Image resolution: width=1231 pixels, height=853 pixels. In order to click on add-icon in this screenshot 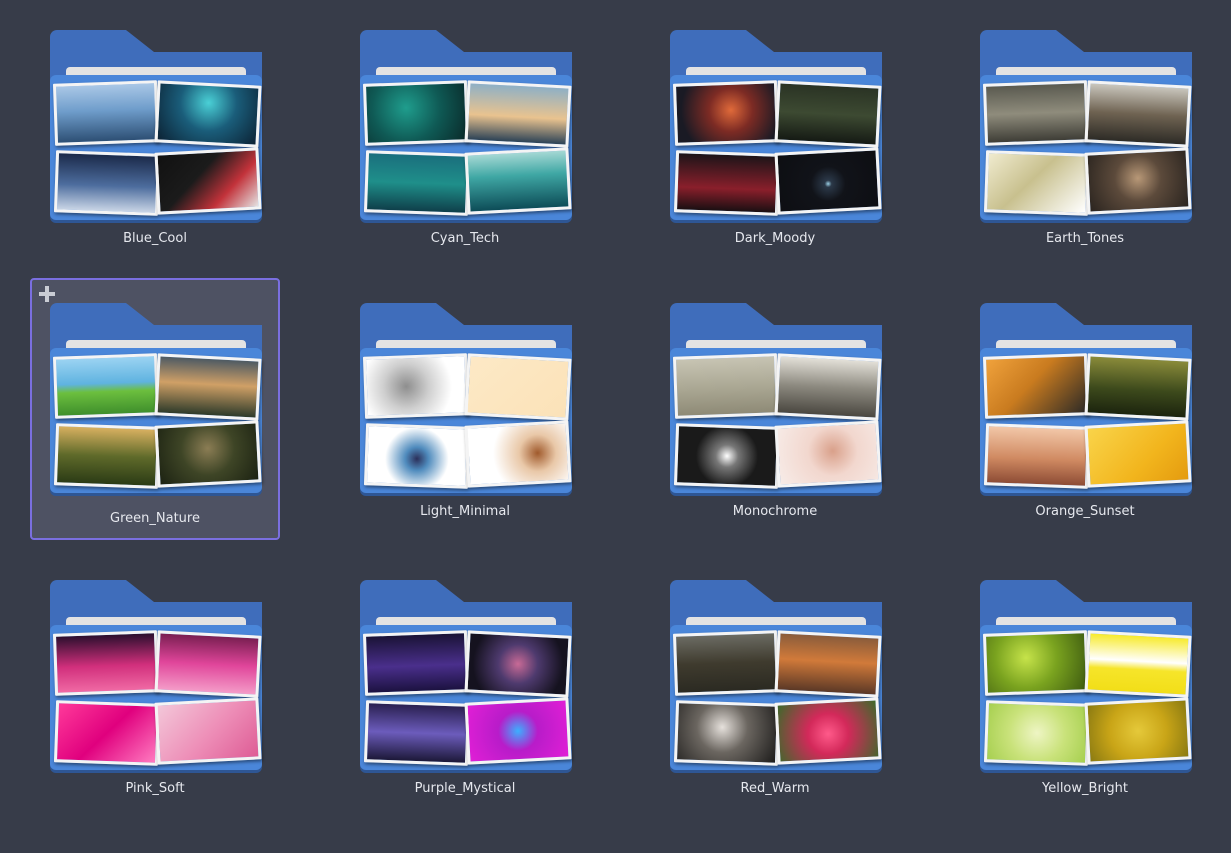, I will do `click(47, 294)`.